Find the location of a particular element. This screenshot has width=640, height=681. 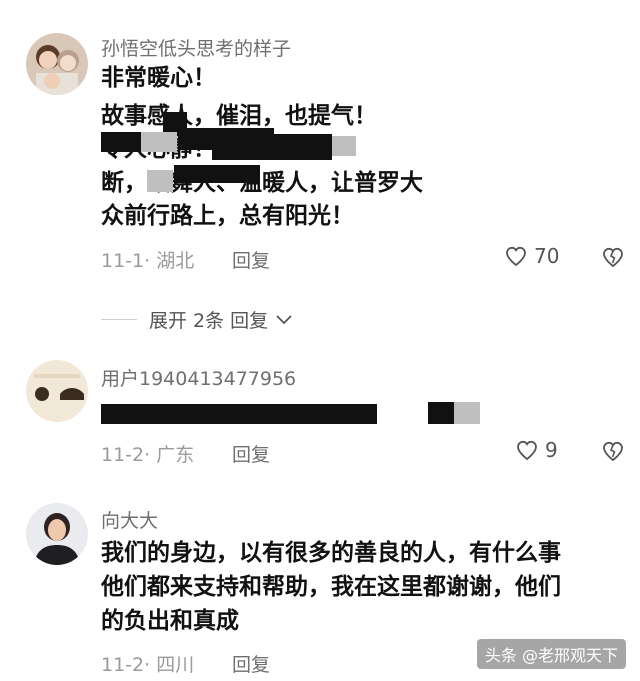

username: 用户1940413477956 is located at coordinates (198, 377).